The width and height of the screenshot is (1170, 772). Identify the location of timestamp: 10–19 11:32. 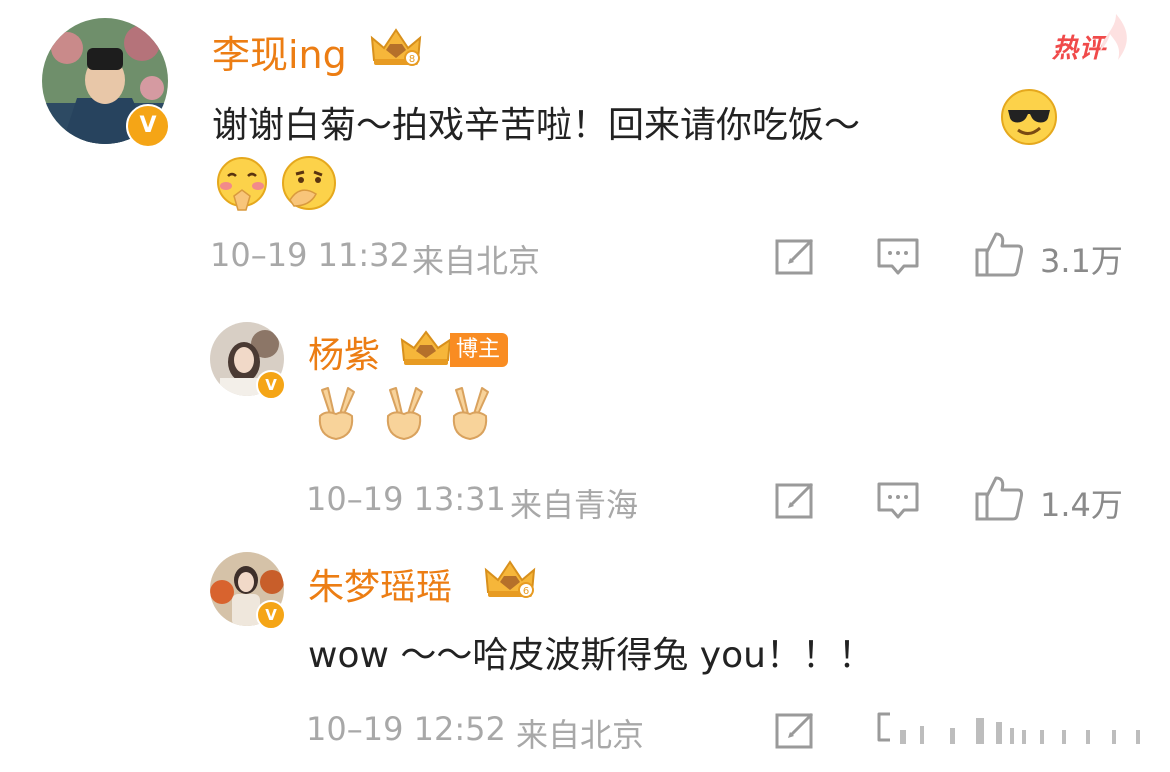
(310, 255).